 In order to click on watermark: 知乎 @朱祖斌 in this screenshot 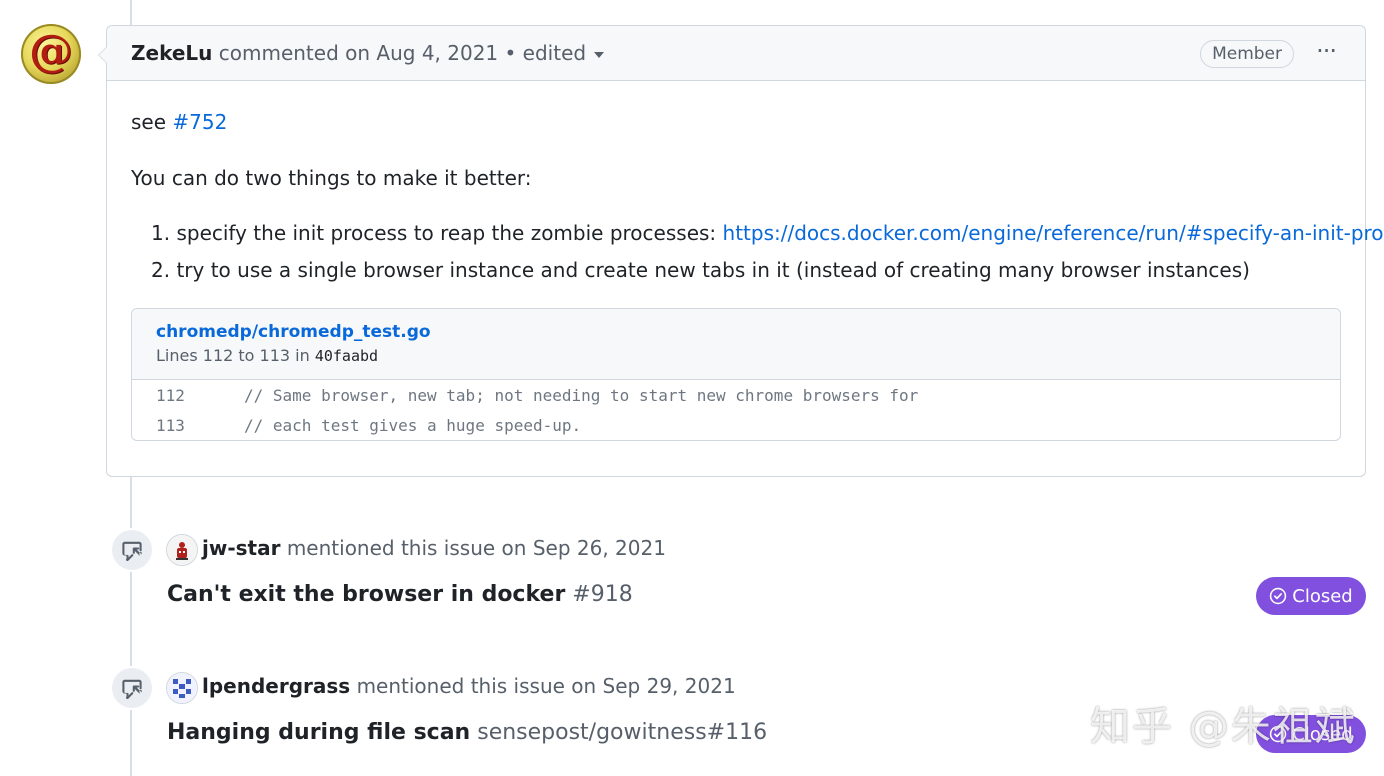, I will do `click(1223, 727)`.